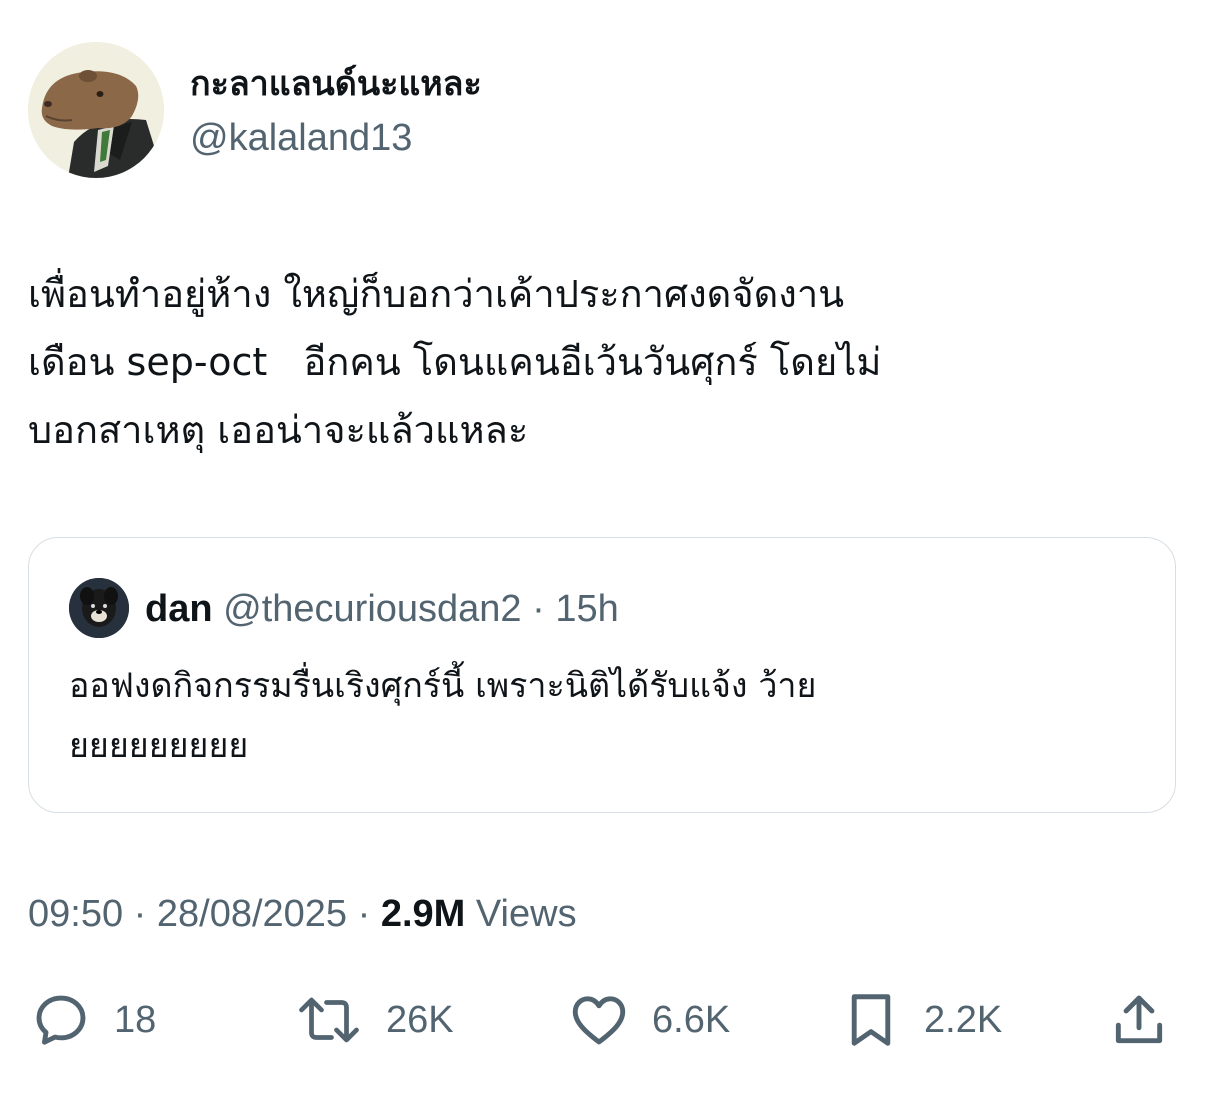 Image resolution: width=1206 pixels, height=1101 pixels. I want to click on share-button, so click(1139, 1020).